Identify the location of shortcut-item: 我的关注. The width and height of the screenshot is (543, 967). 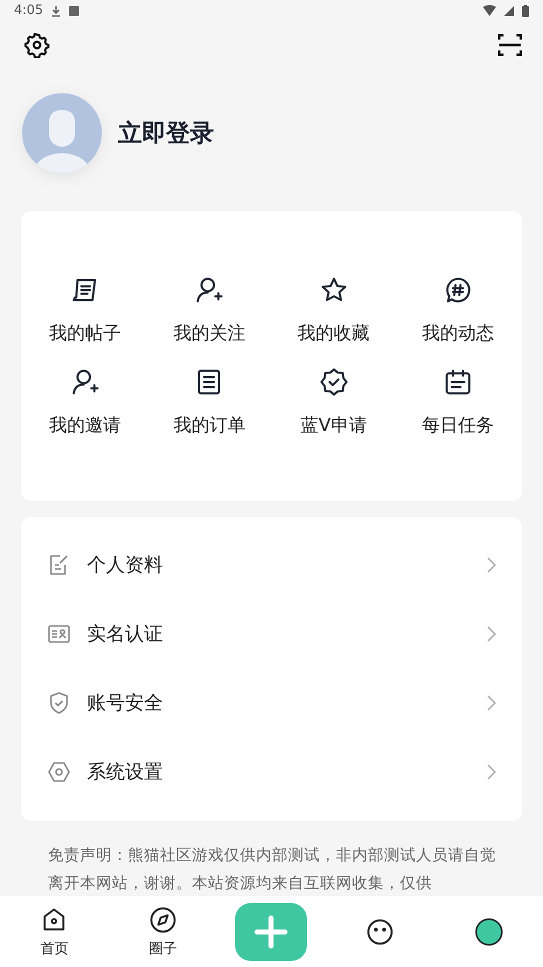
(209, 310).